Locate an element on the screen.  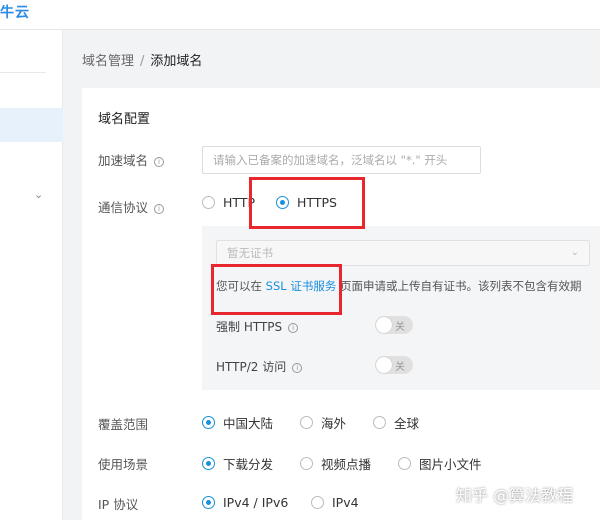
top-bar: 牛云 is located at coordinates (300, 15).